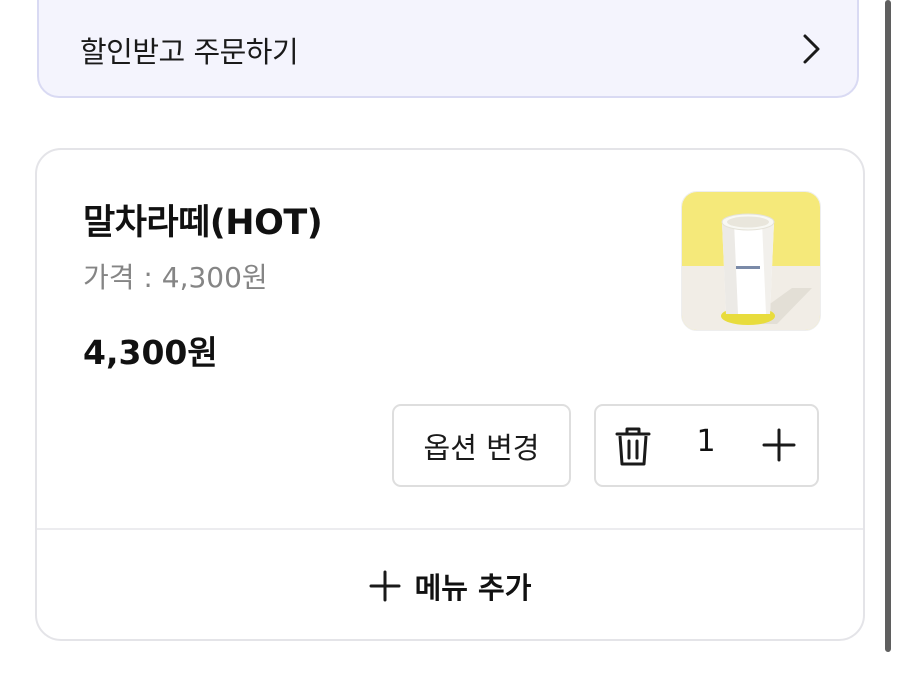  I want to click on quantity-stepper: 1, so click(706, 445).